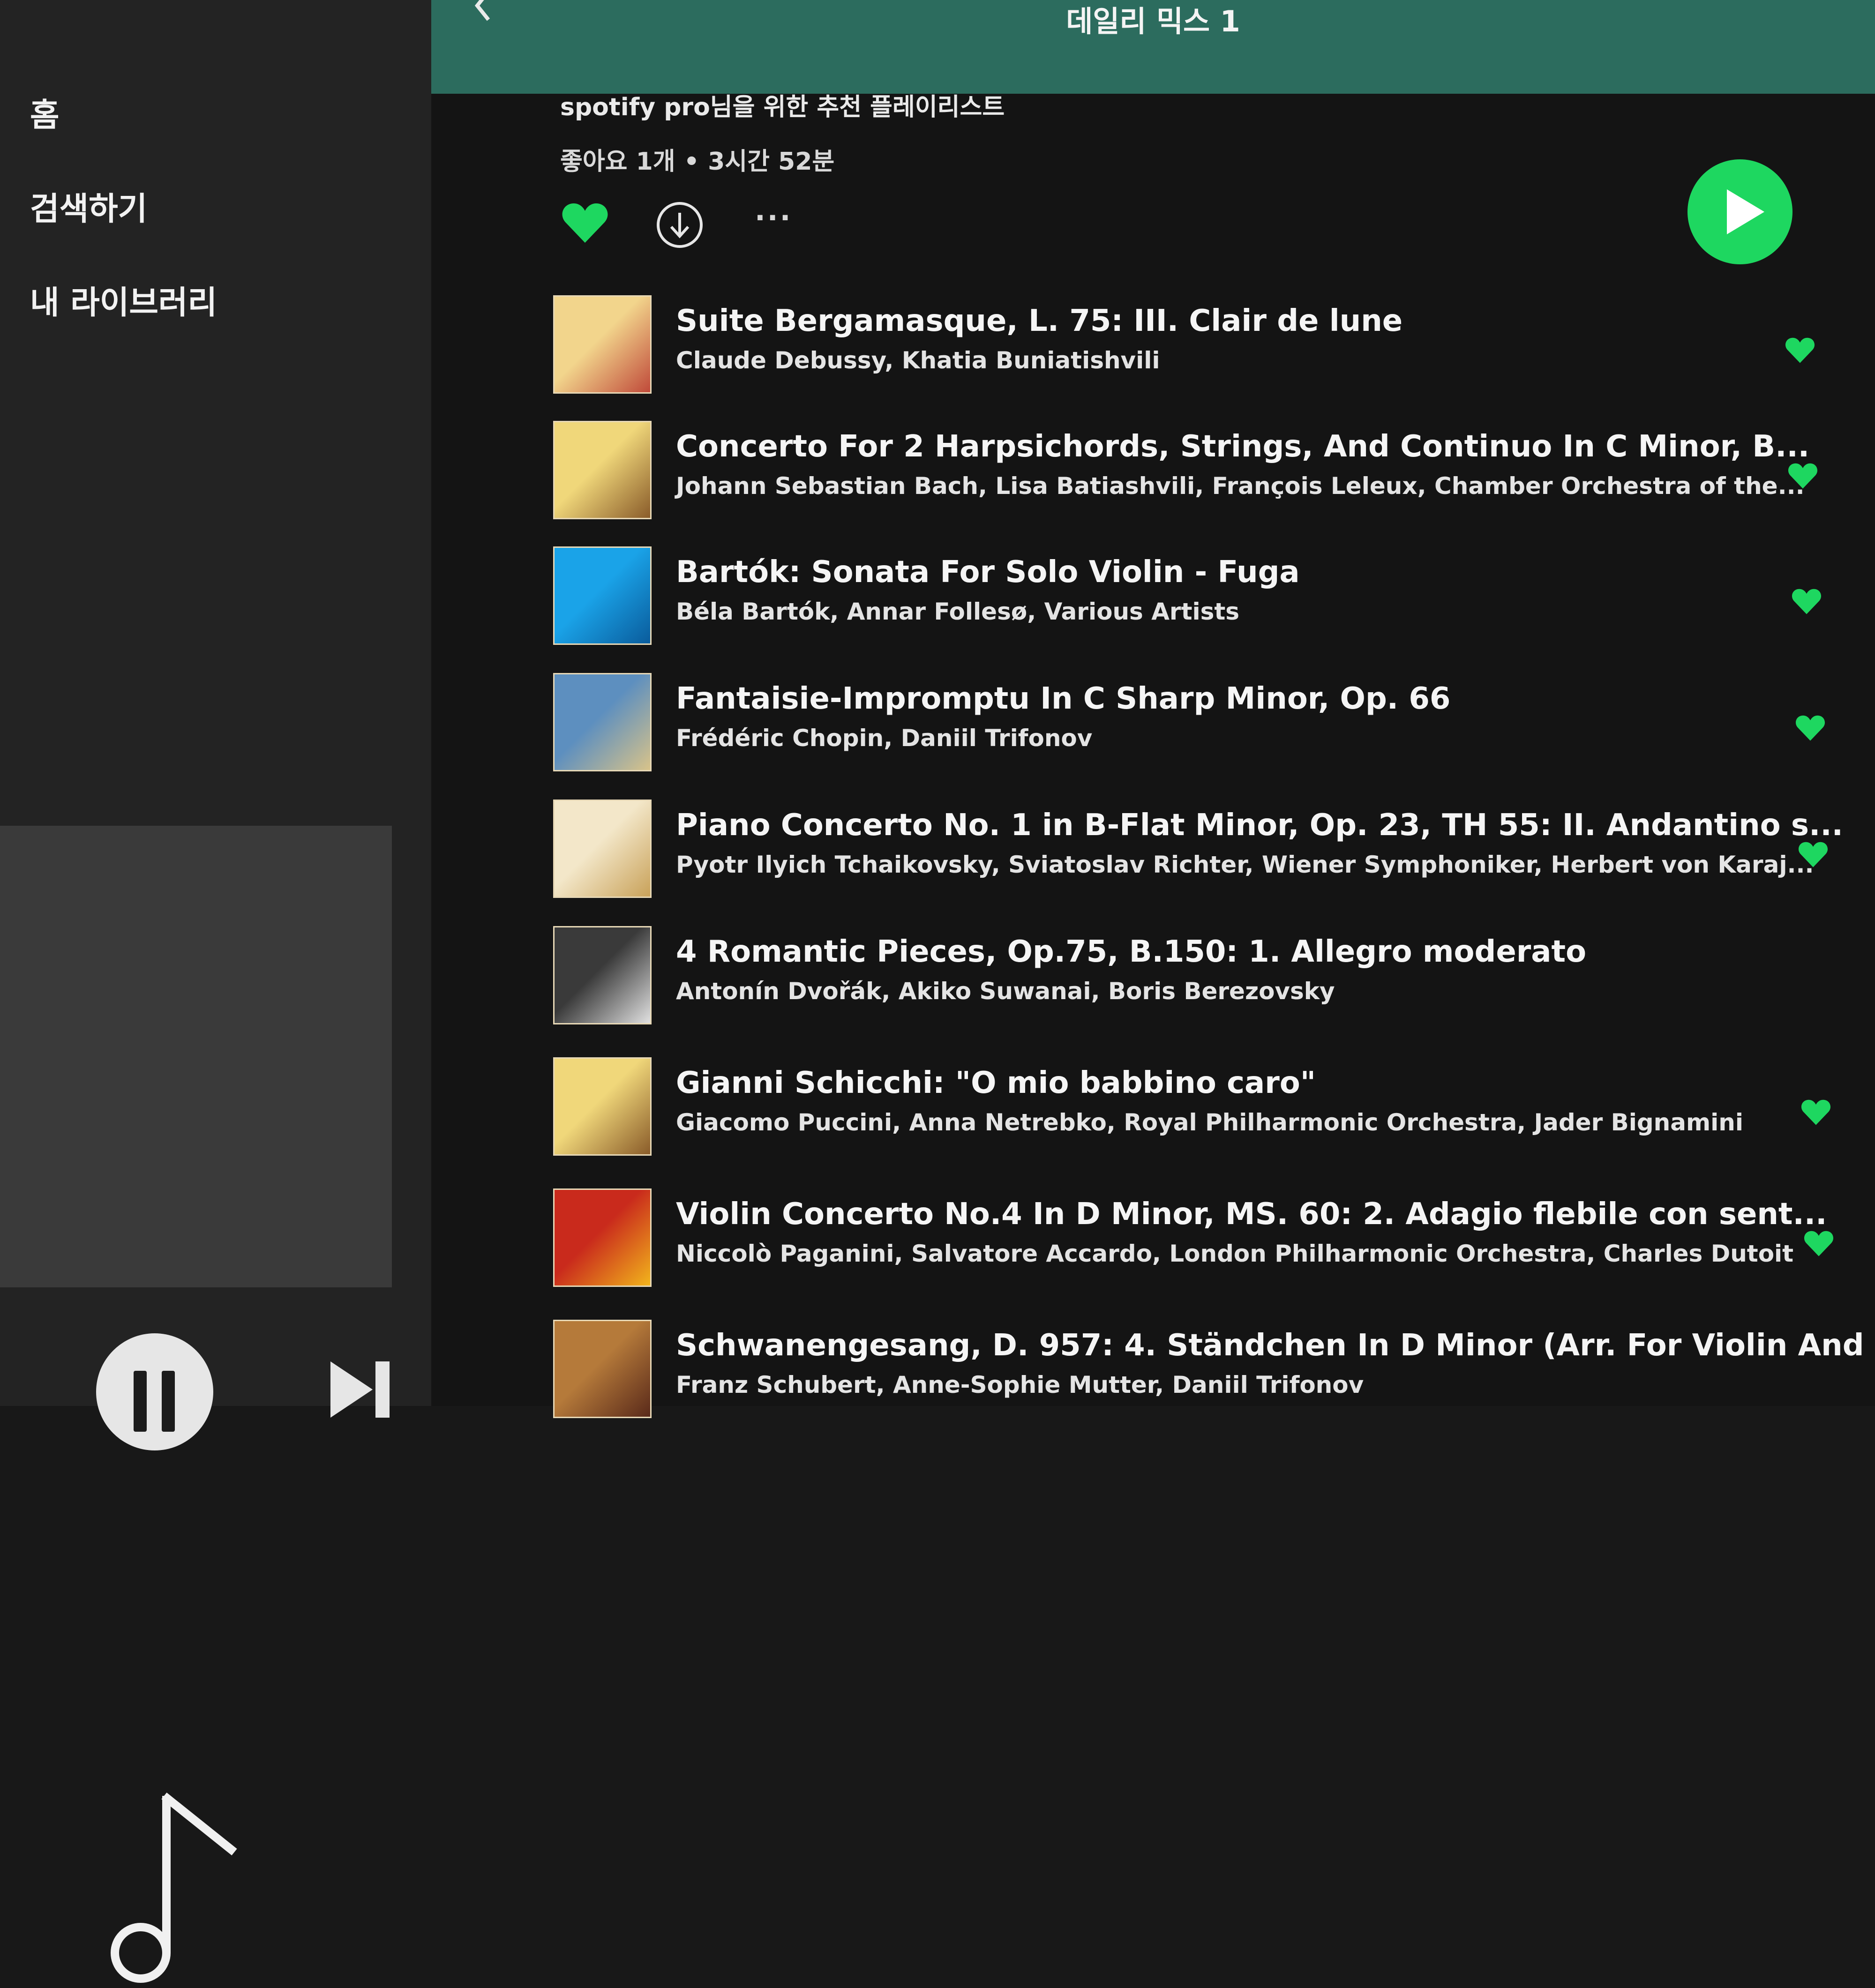  What do you see at coordinates (1745, 211) in the screenshot?
I see `play-icon` at bounding box center [1745, 211].